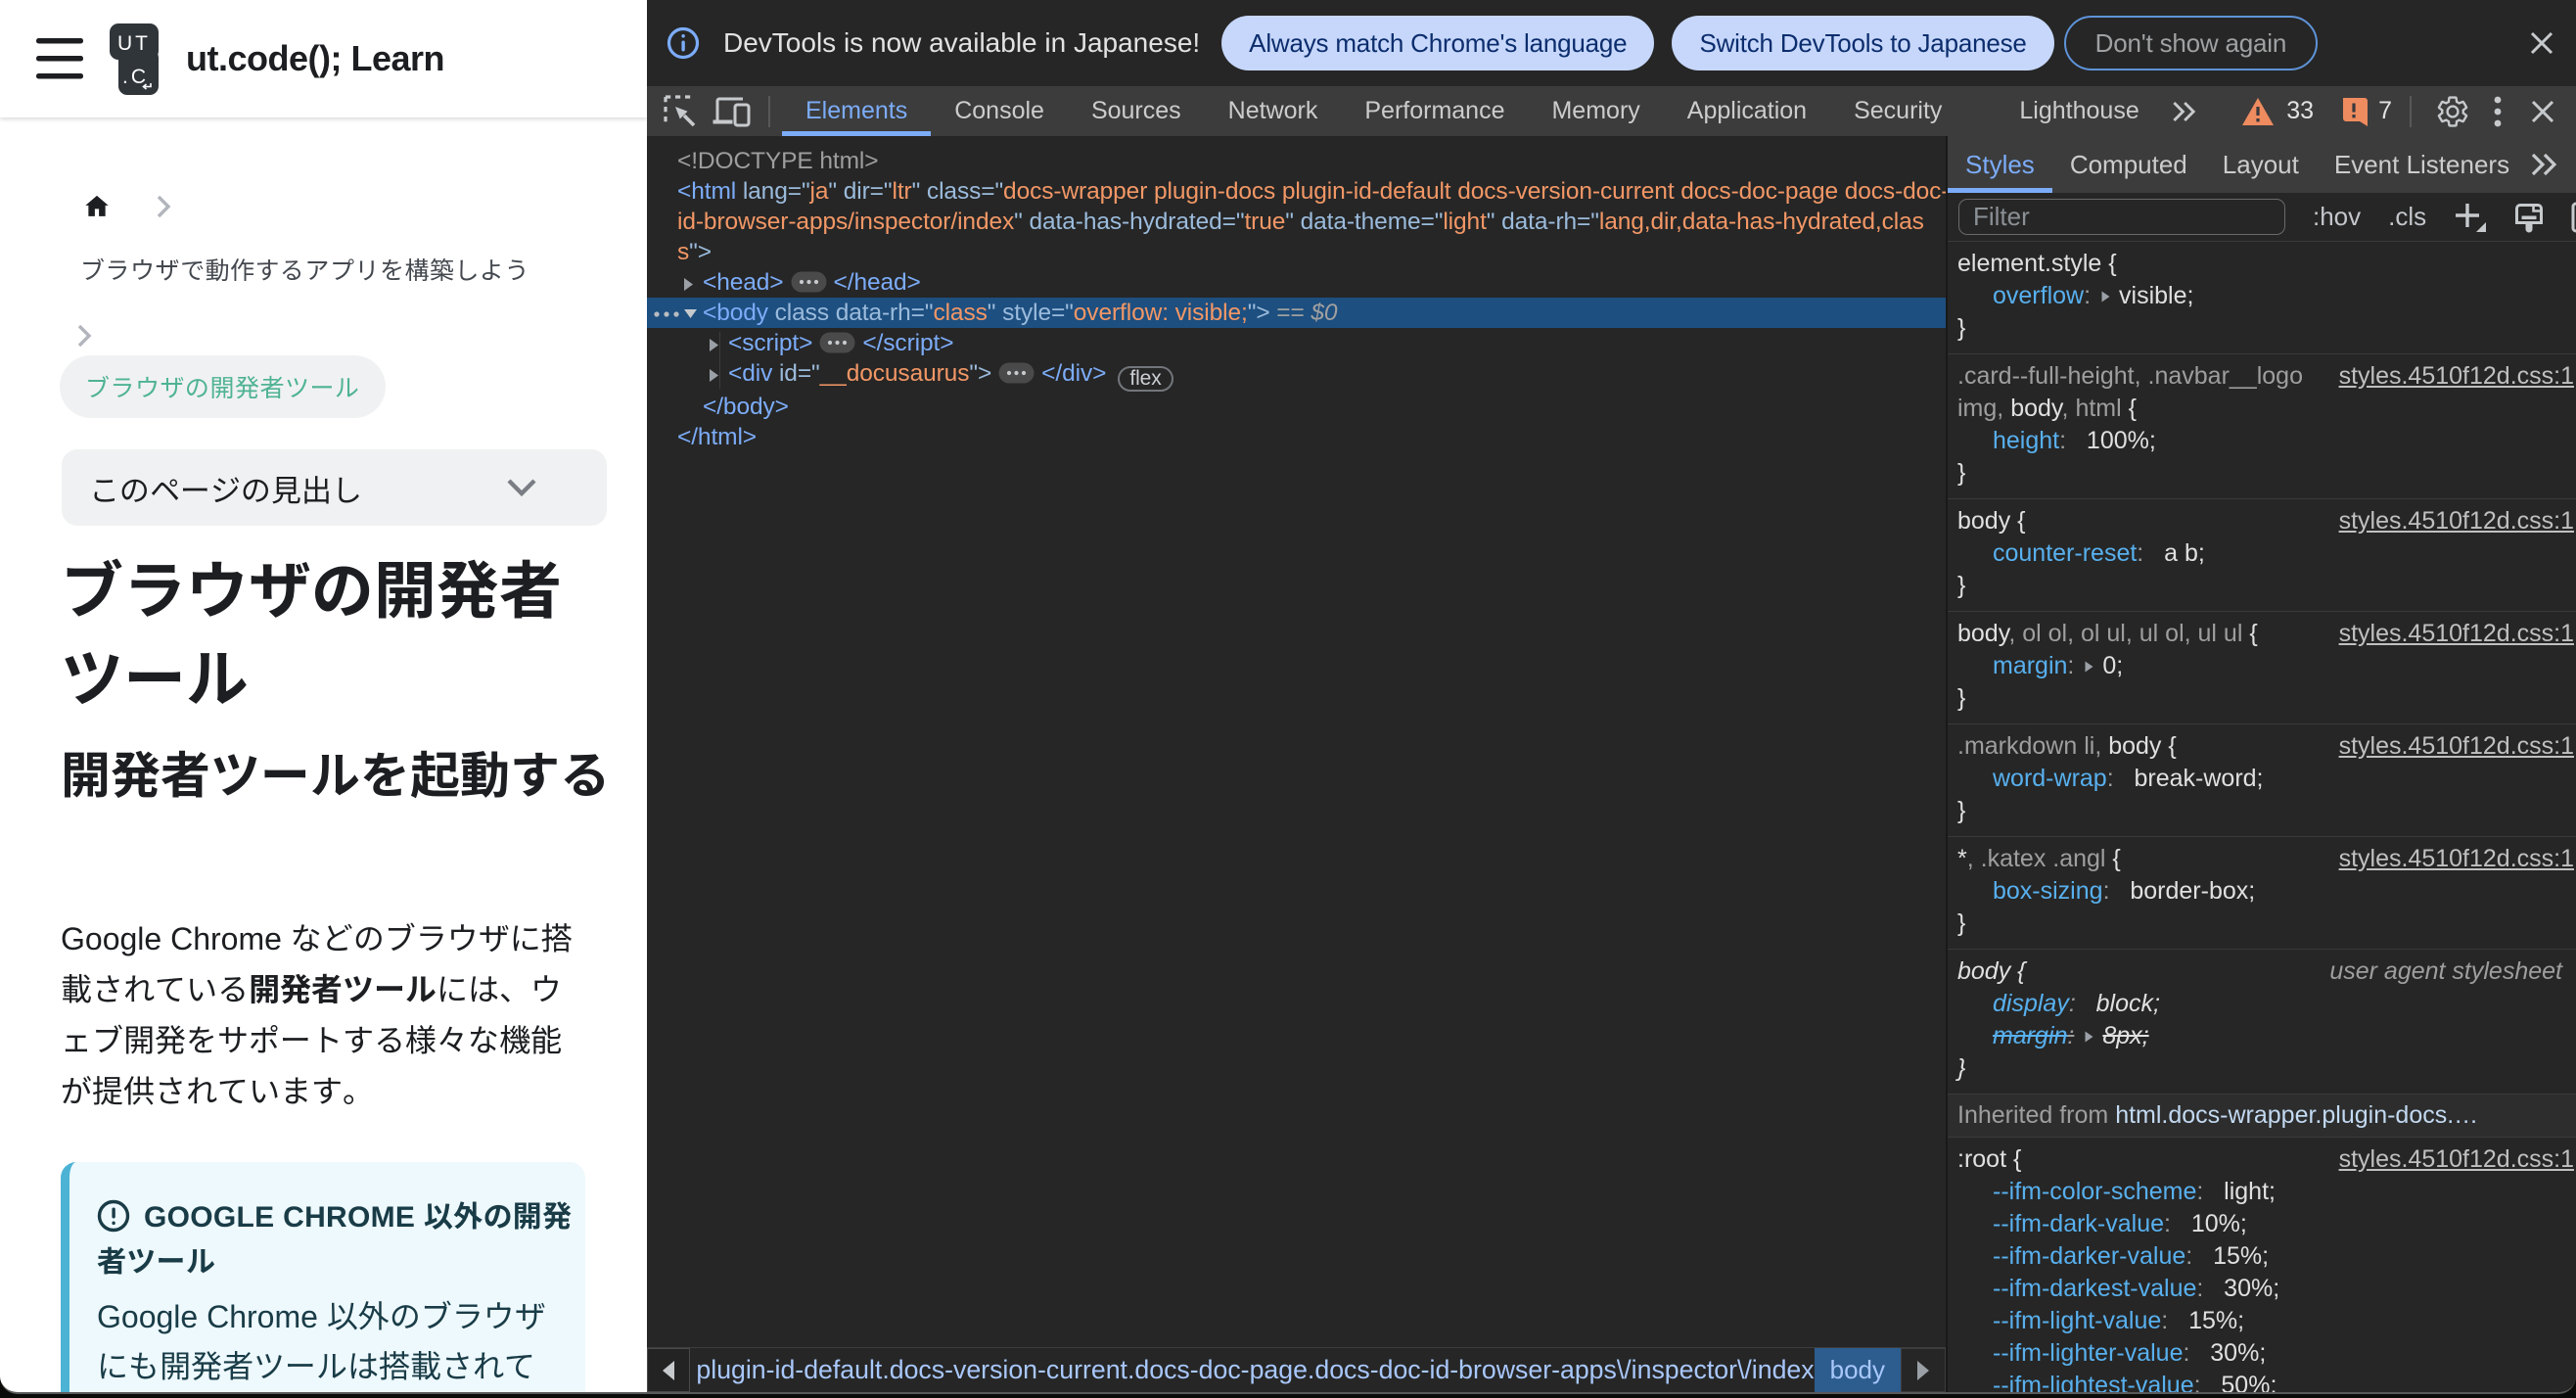 This screenshot has width=2576, height=1398. What do you see at coordinates (2266, 553) in the screenshot?
I see `css-declaration: counter-reset: a b;` at bounding box center [2266, 553].